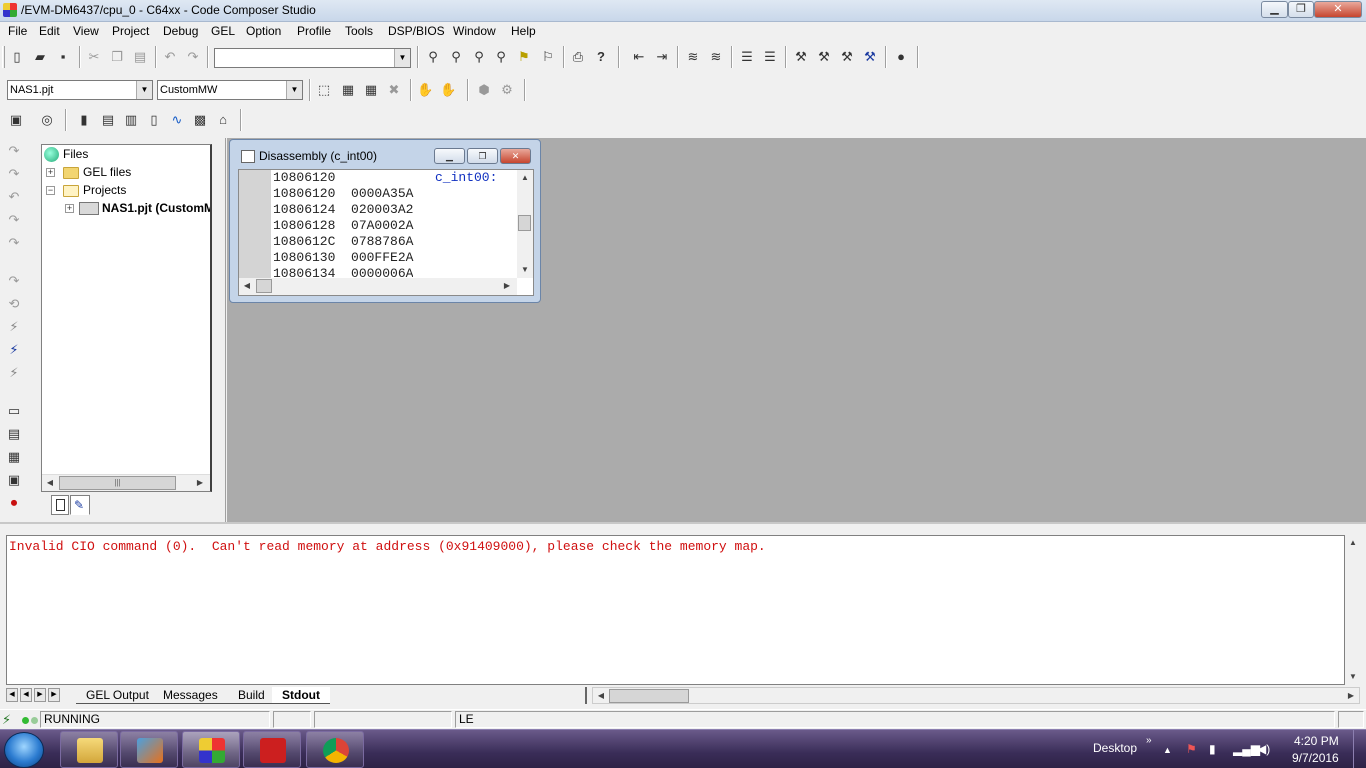  Describe the element at coordinates (1353, 610) in the screenshot. I see `output-vertical-scrollbar: ▲ ▼` at that location.